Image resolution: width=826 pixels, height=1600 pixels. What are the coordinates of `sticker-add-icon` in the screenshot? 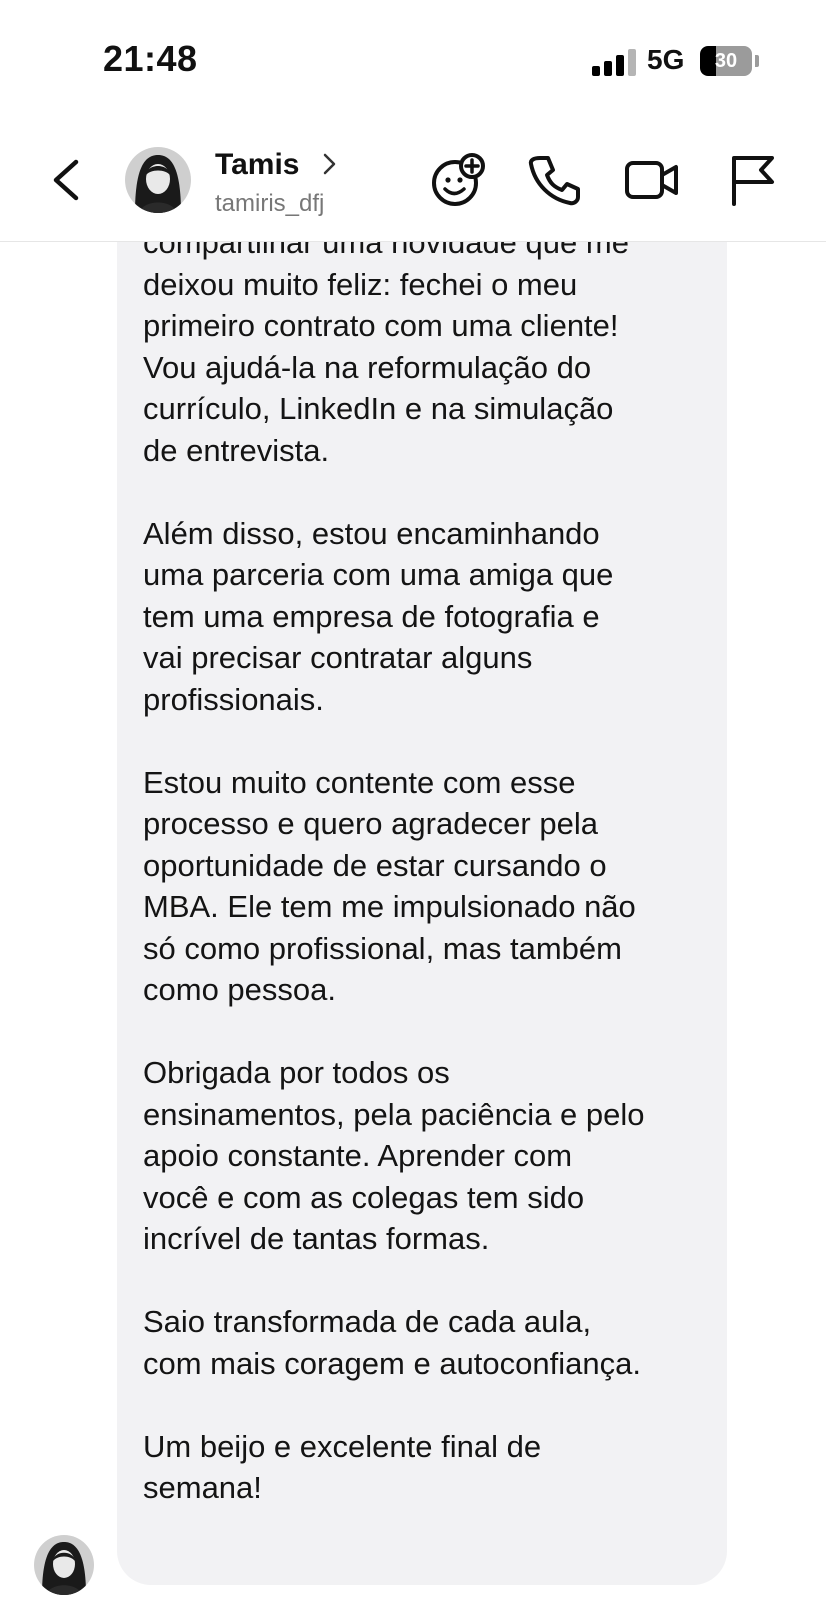 It's located at (458, 179).